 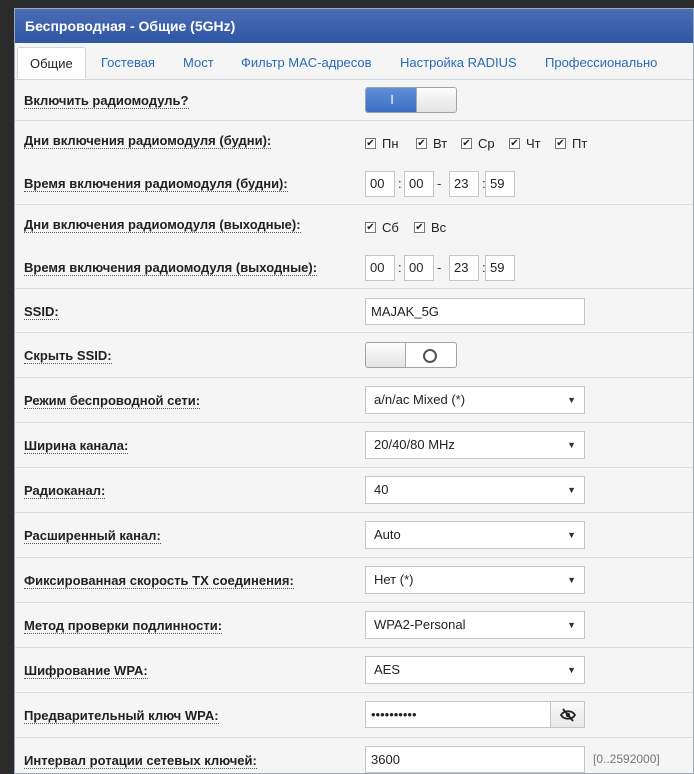 What do you see at coordinates (626, 759) in the screenshot?
I see `rekey-range-hint: [0..2592000]` at bounding box center [626, 759].